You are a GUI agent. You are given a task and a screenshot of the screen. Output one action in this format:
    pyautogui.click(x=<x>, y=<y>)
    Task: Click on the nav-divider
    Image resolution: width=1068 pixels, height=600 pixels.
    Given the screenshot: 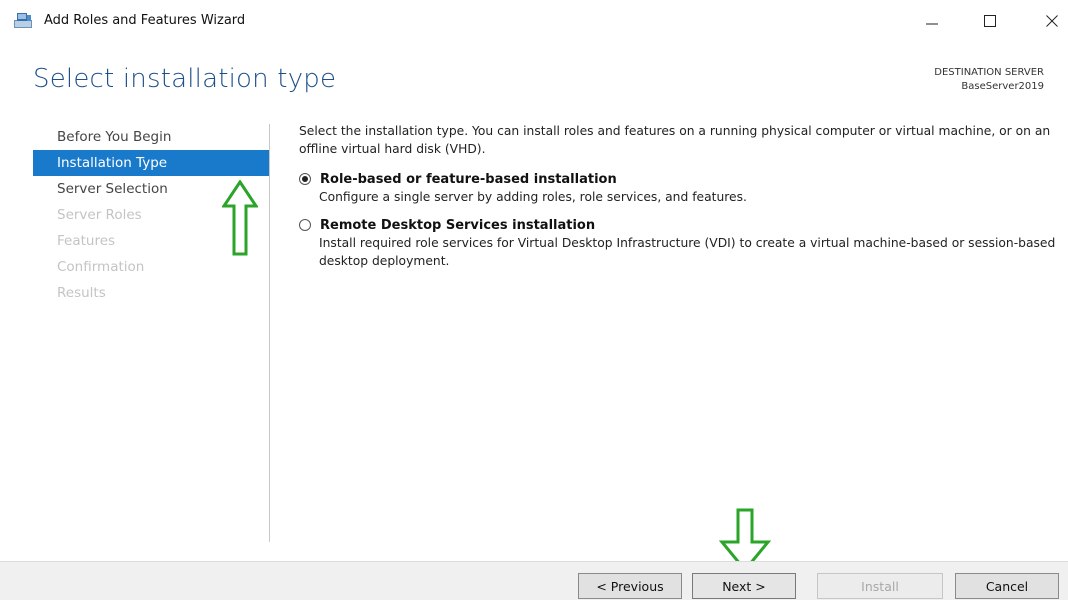 What is the action you would take?
    pyautogui.click(x=269, y=333)
    